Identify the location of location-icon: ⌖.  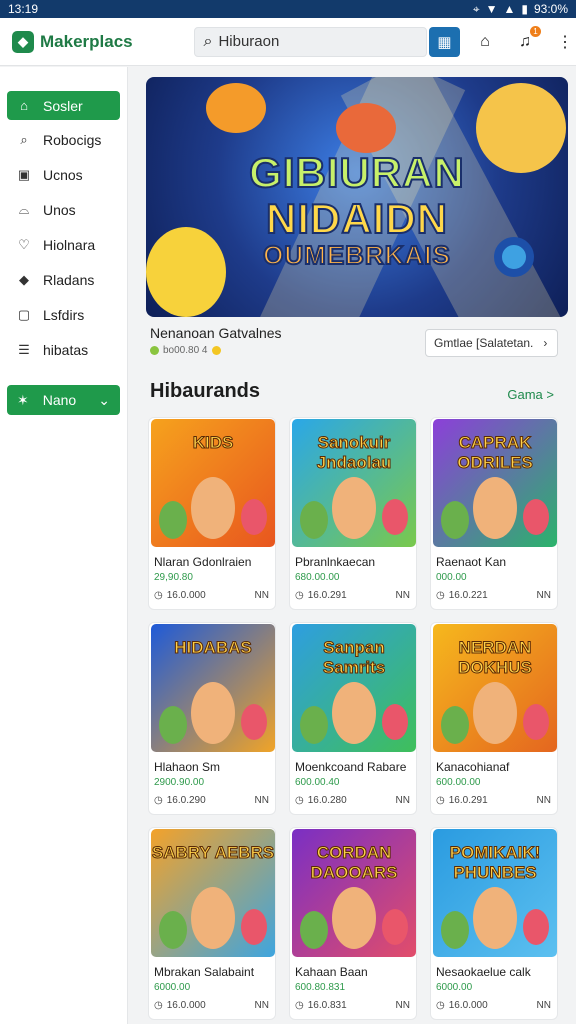
(476, 8).